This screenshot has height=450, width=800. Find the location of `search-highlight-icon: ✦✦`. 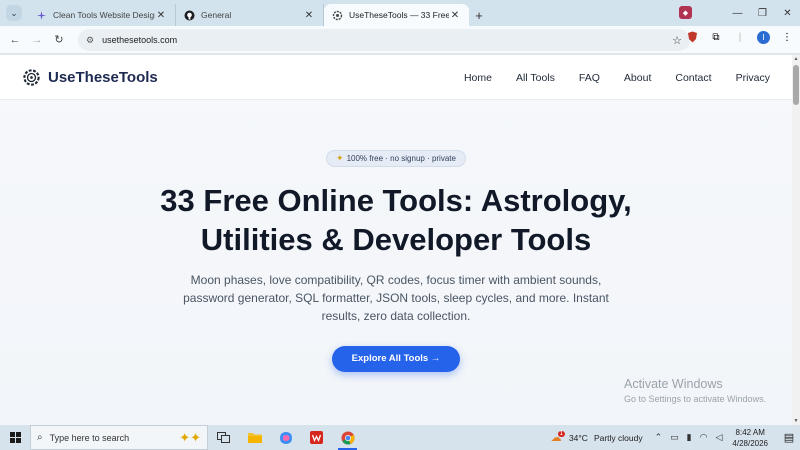

search-highlight-icon: ✦✦ is located at coordinates (190, 437).